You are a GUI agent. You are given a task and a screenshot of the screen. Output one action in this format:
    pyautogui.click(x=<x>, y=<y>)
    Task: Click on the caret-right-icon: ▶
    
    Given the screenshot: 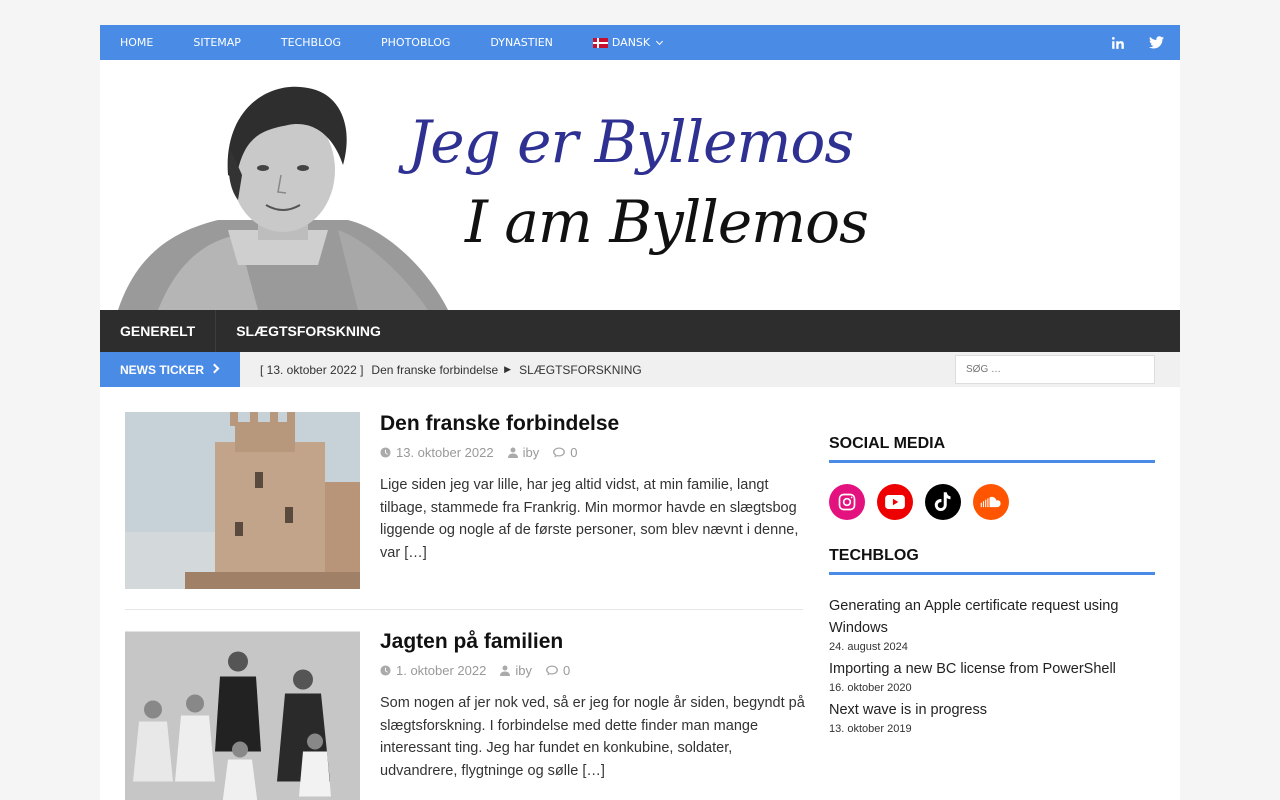 What is the action you would take?
    pyautogui.click(x=508, y=369)
    